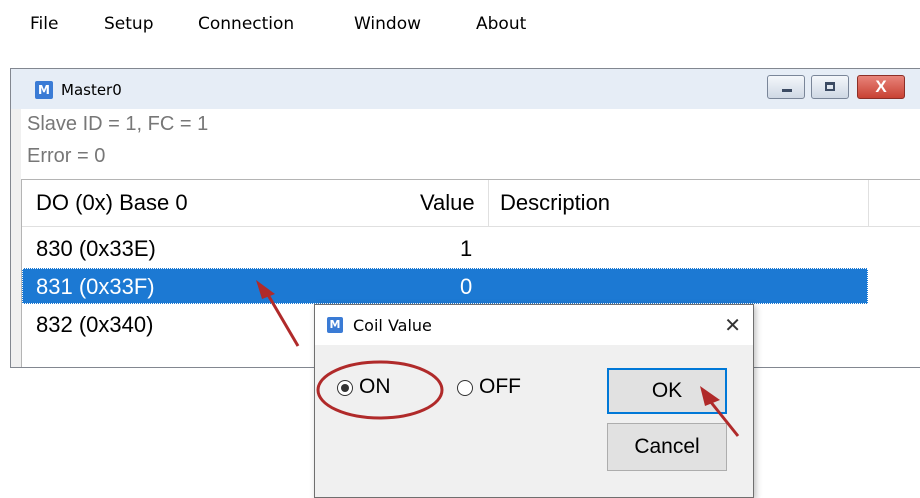  What do you see at coordinates (380, 390) in the screenshot?
I see `highlight-ellipse` at bounding box center [380, 390].